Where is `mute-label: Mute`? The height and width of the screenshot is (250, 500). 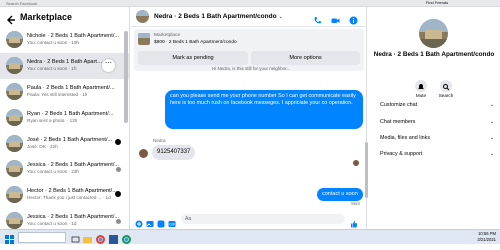 mute-label: Mute is located at coordinates (421, 95).